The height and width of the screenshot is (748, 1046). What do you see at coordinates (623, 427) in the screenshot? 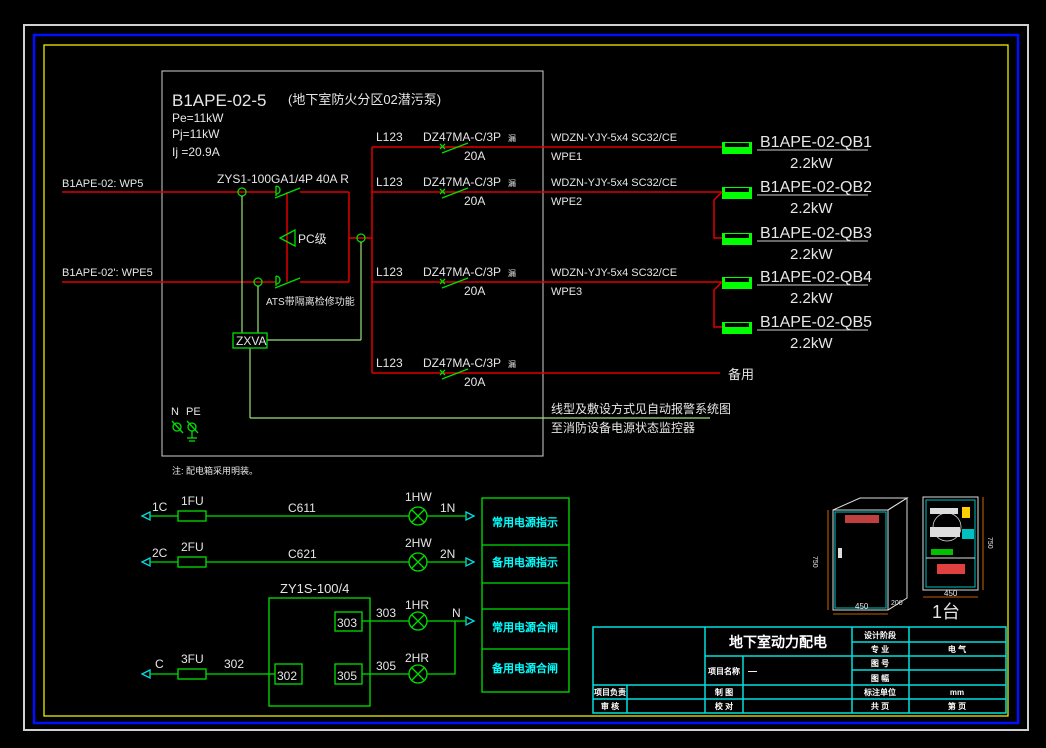
I see `monitor-note-2: 至消防设备电源状态监控器` at bounding box center [623, 427].